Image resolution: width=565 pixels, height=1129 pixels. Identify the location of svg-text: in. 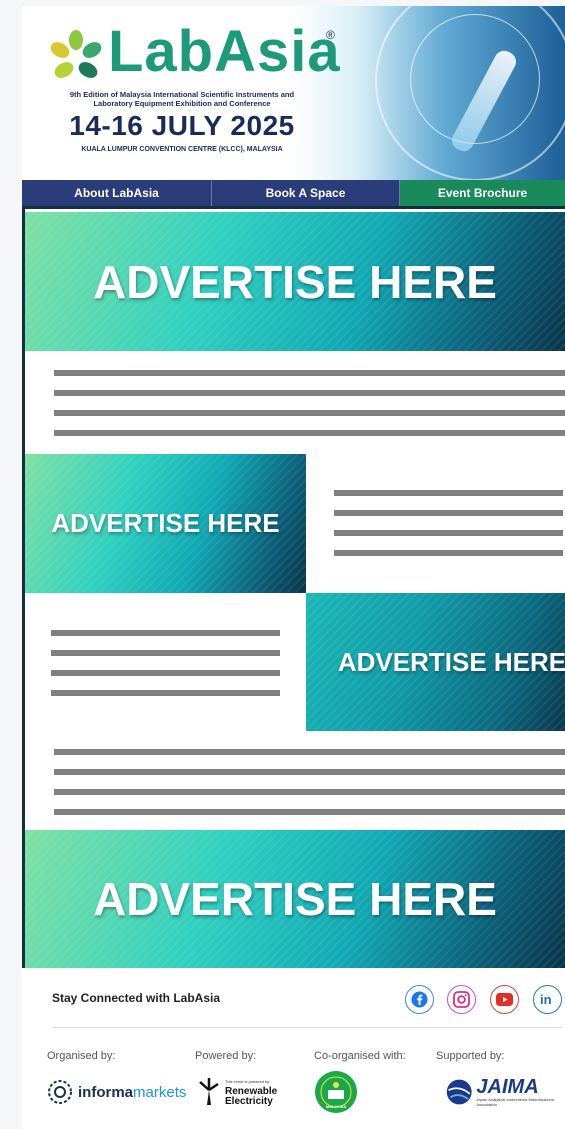
(546, 999).